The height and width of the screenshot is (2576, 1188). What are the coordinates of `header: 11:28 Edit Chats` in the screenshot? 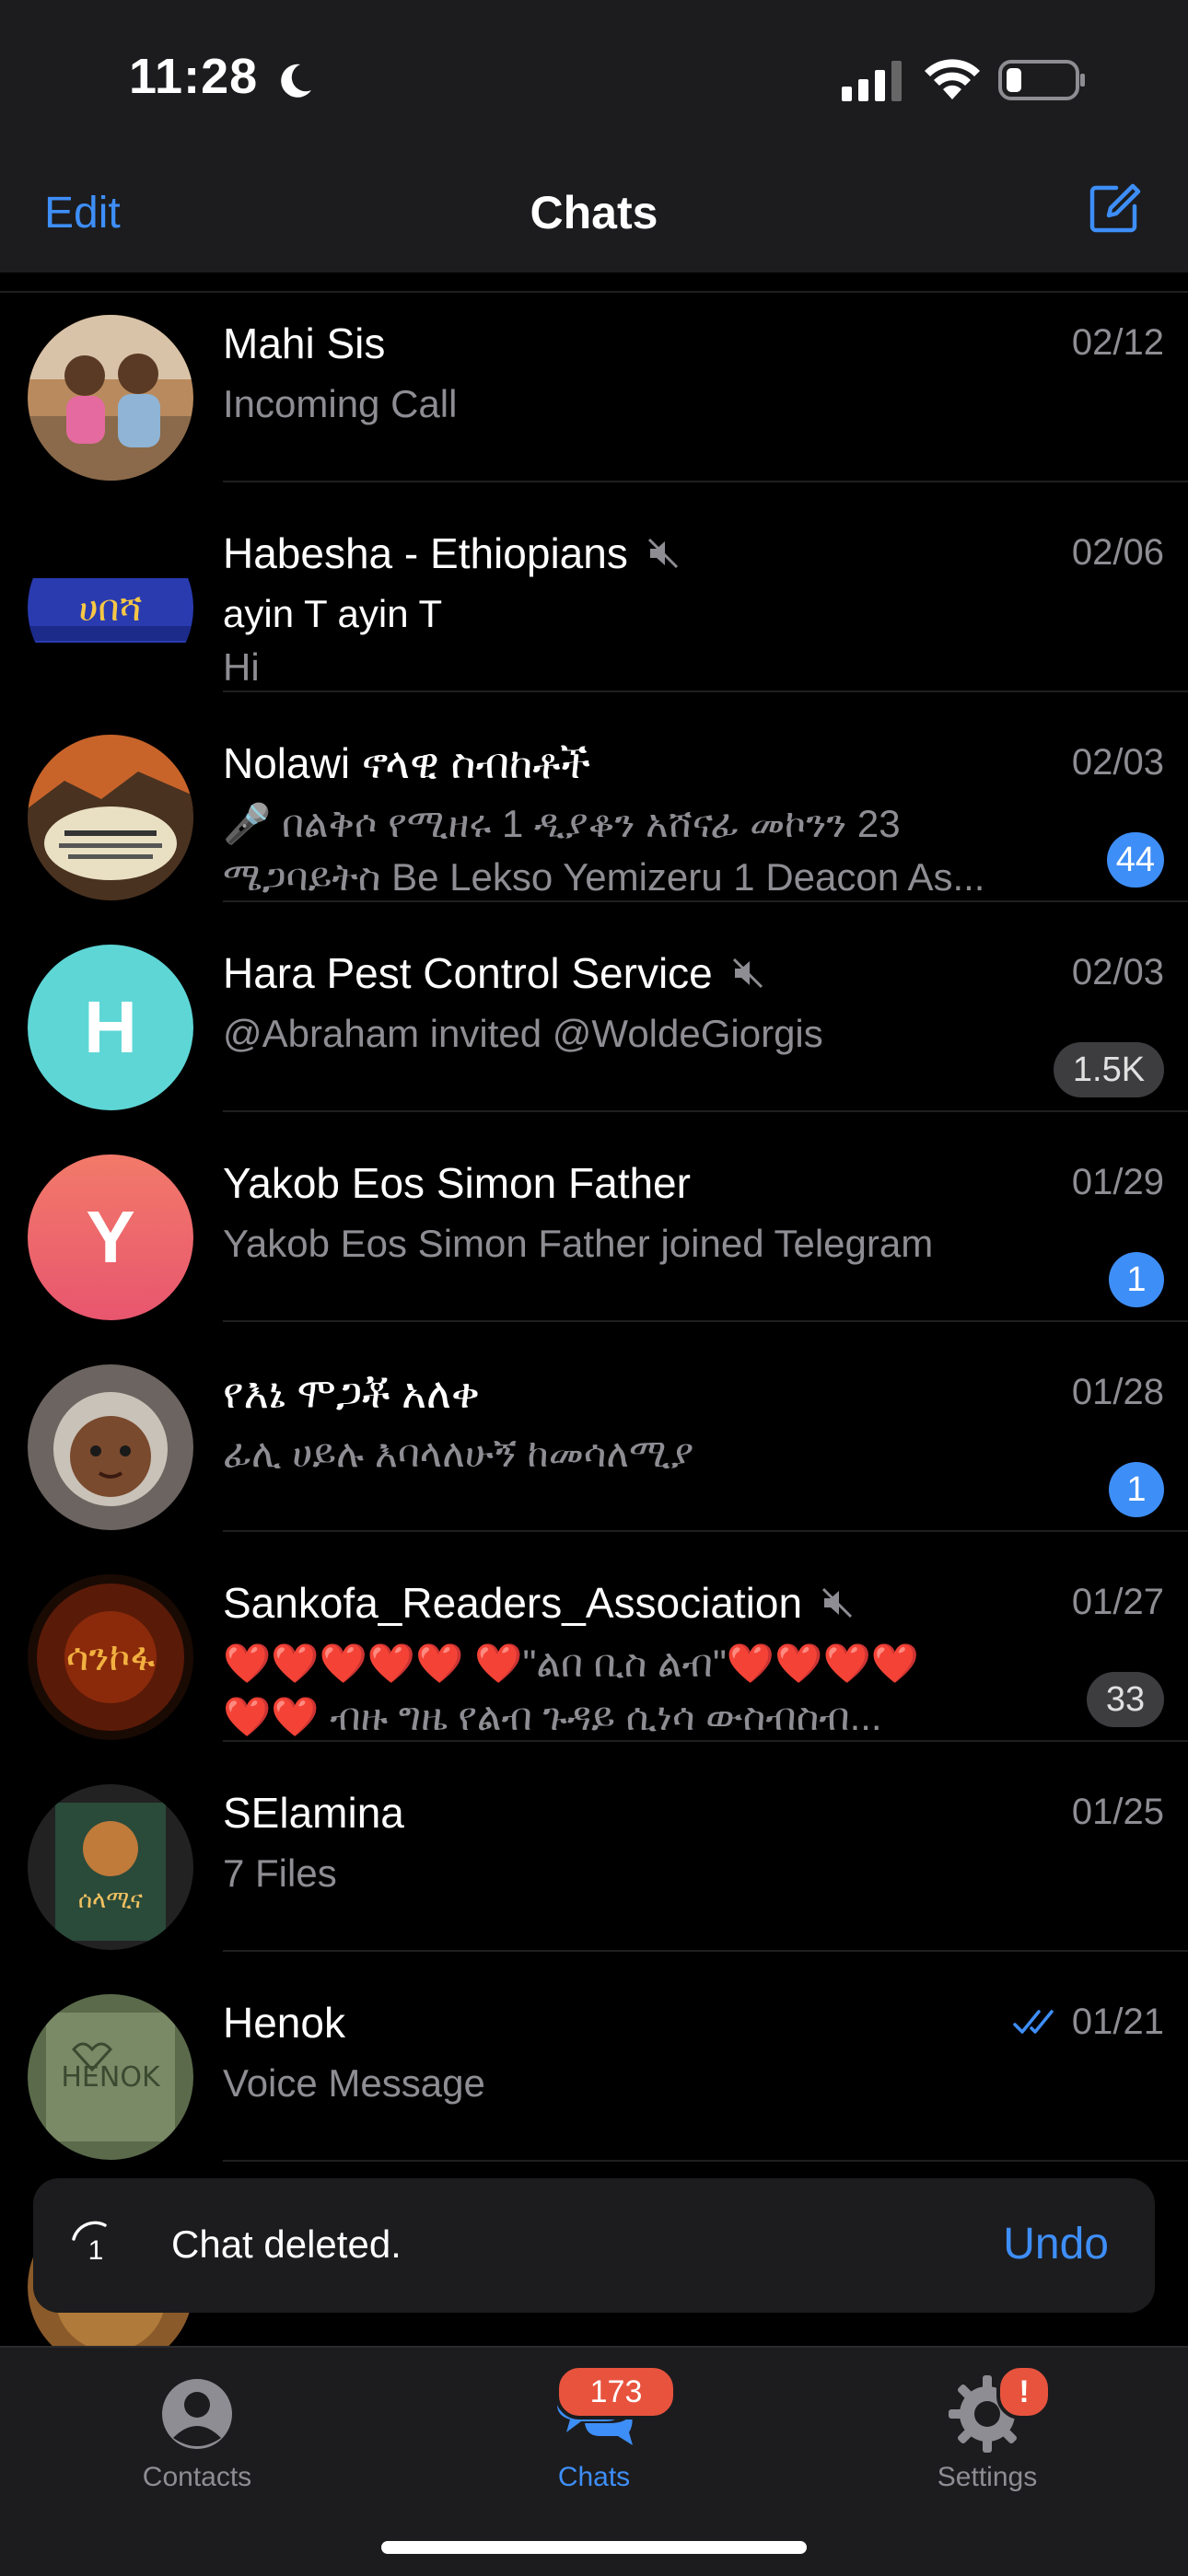 It's located at (594, 136).